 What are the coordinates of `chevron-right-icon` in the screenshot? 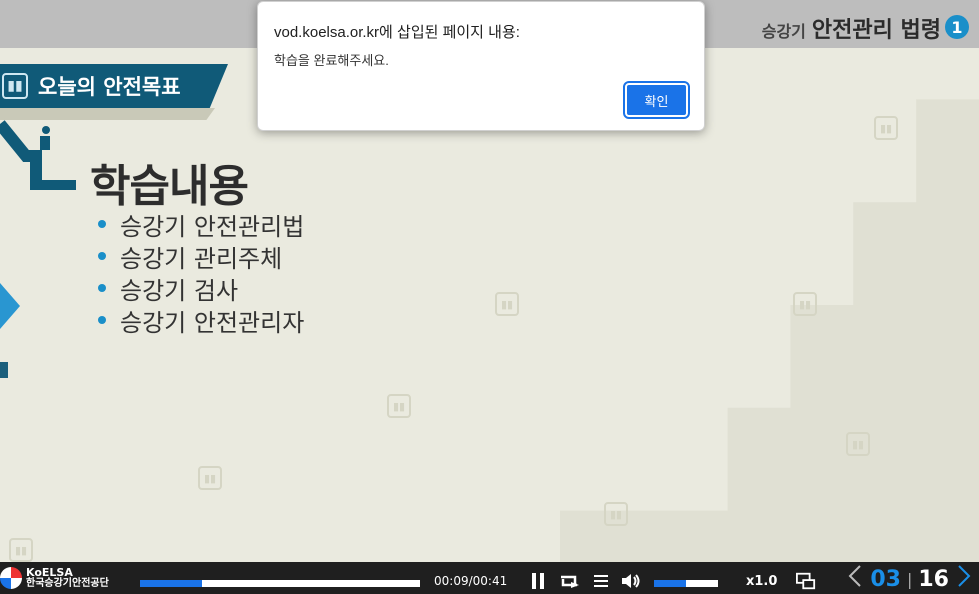 It's located at (964, 576).